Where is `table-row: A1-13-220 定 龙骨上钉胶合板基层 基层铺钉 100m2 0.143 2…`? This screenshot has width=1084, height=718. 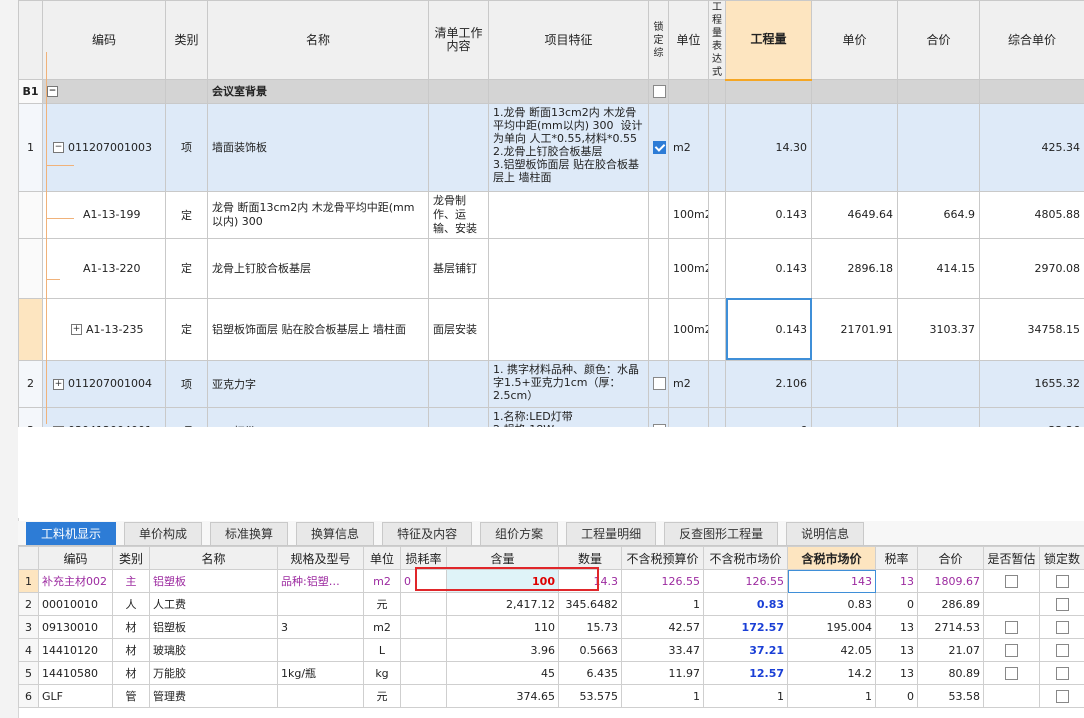
table-row: A1-13-220 定 龙骨上钉胶合板基层 基层铺钉 100m2 0.143 2… is located at coordinates (551, 268).